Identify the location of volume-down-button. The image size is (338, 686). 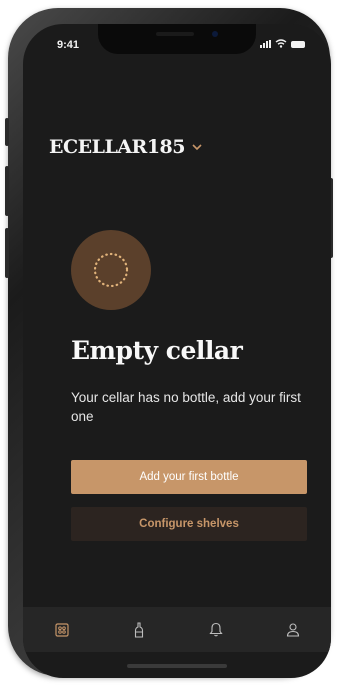
(7, 253).